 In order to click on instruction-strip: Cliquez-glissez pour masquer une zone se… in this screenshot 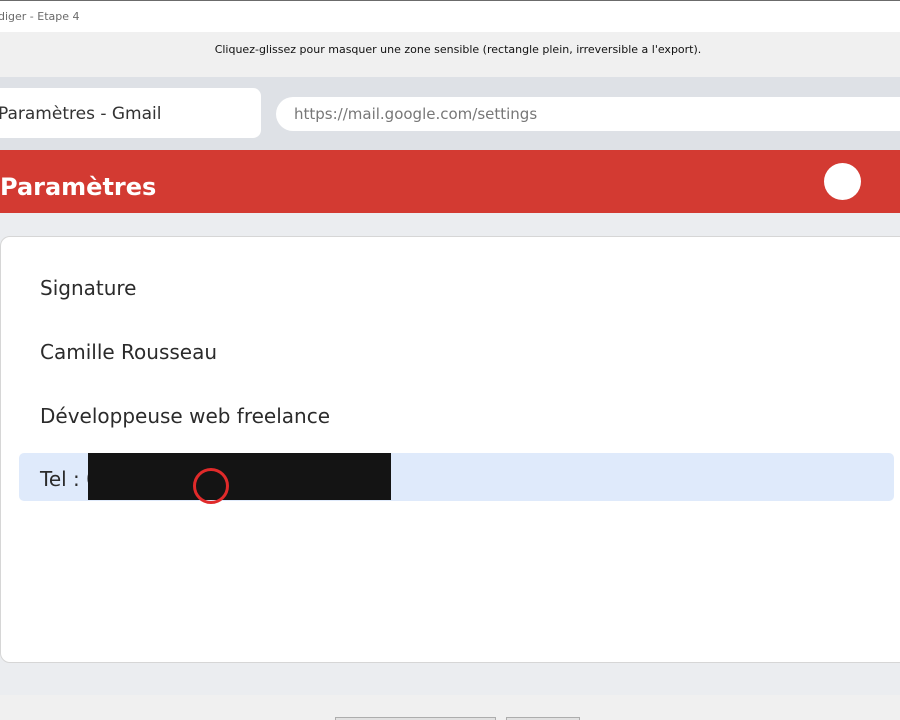, I will do `click(450, 54)`.